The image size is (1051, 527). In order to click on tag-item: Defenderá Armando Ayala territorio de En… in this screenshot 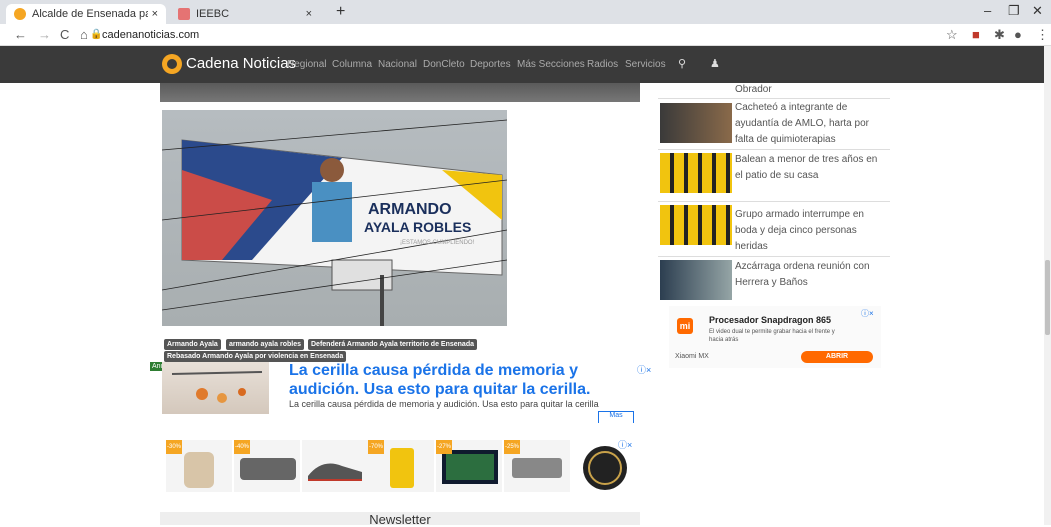, I will do `click(392, 344)`.